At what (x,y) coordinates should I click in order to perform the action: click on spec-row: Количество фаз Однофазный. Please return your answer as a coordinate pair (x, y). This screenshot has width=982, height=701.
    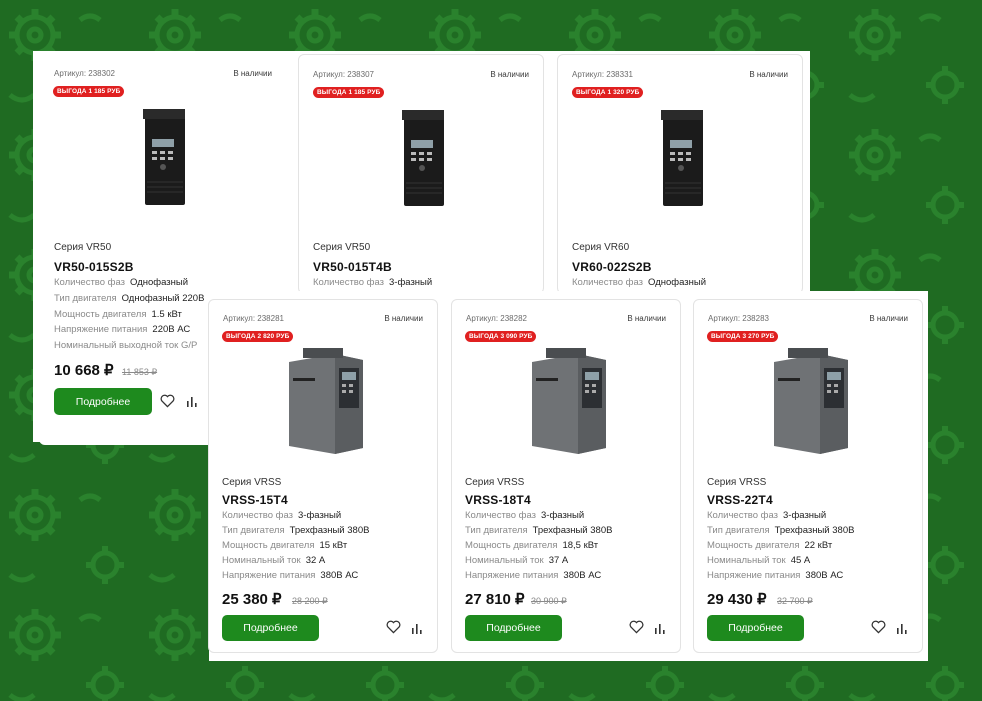
    Looking at the image, I should click on (121, 282).